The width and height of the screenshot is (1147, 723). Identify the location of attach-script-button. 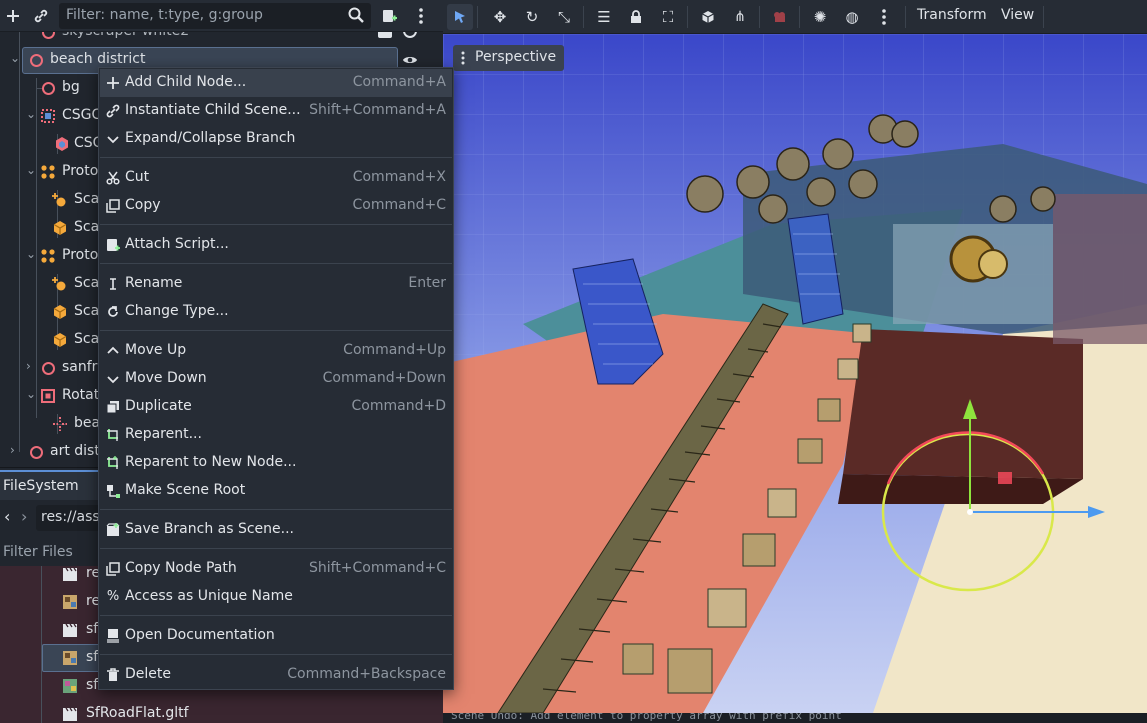
(389, 16).